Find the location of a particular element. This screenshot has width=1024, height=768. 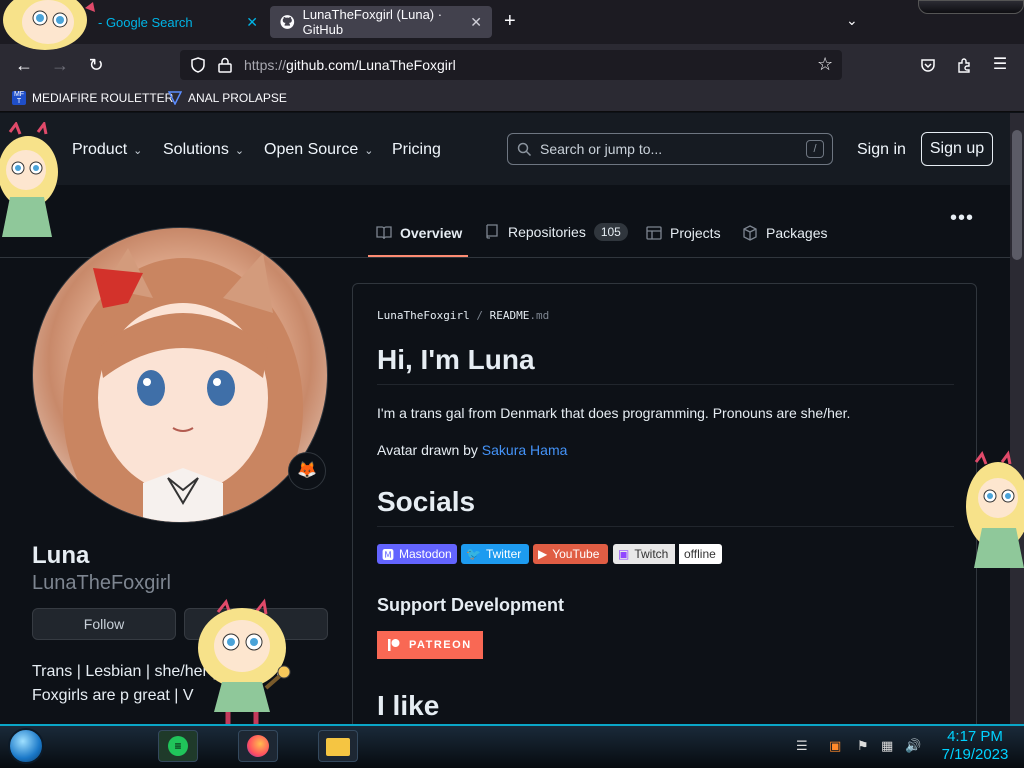

patreon-icon is located at coordinates (394, 645).